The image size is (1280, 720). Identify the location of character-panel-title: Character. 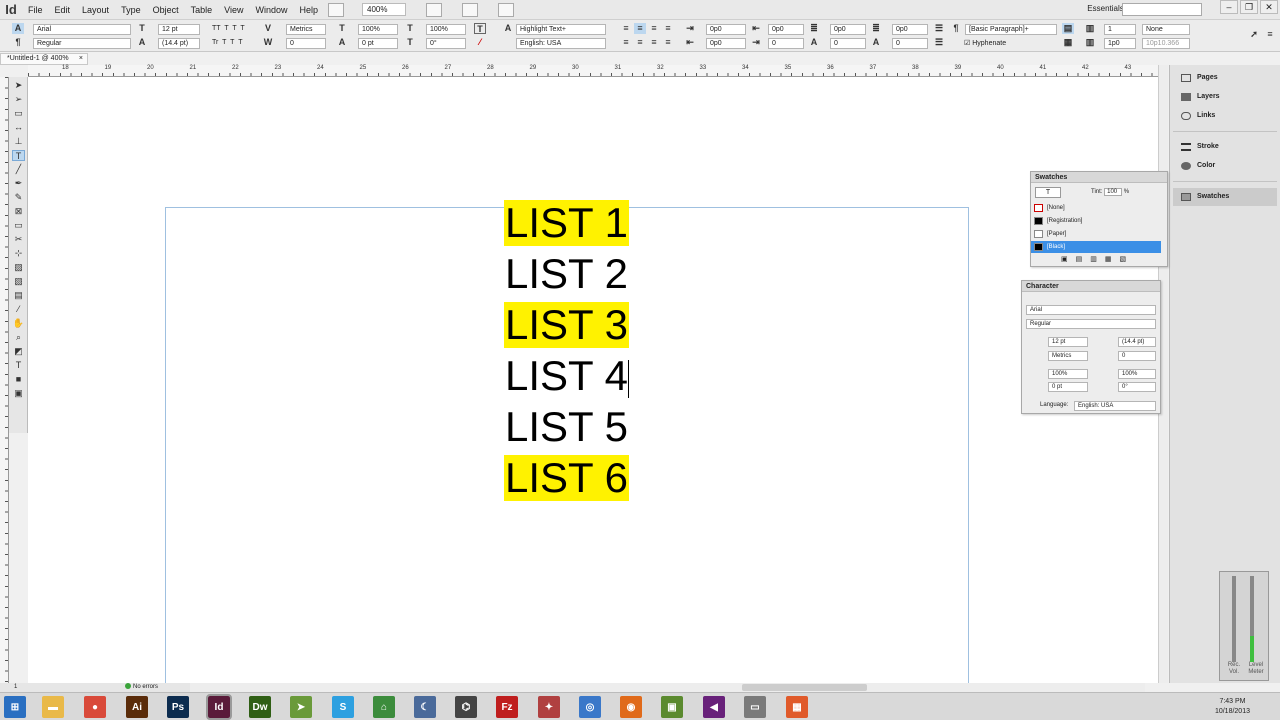
(1091, 286).